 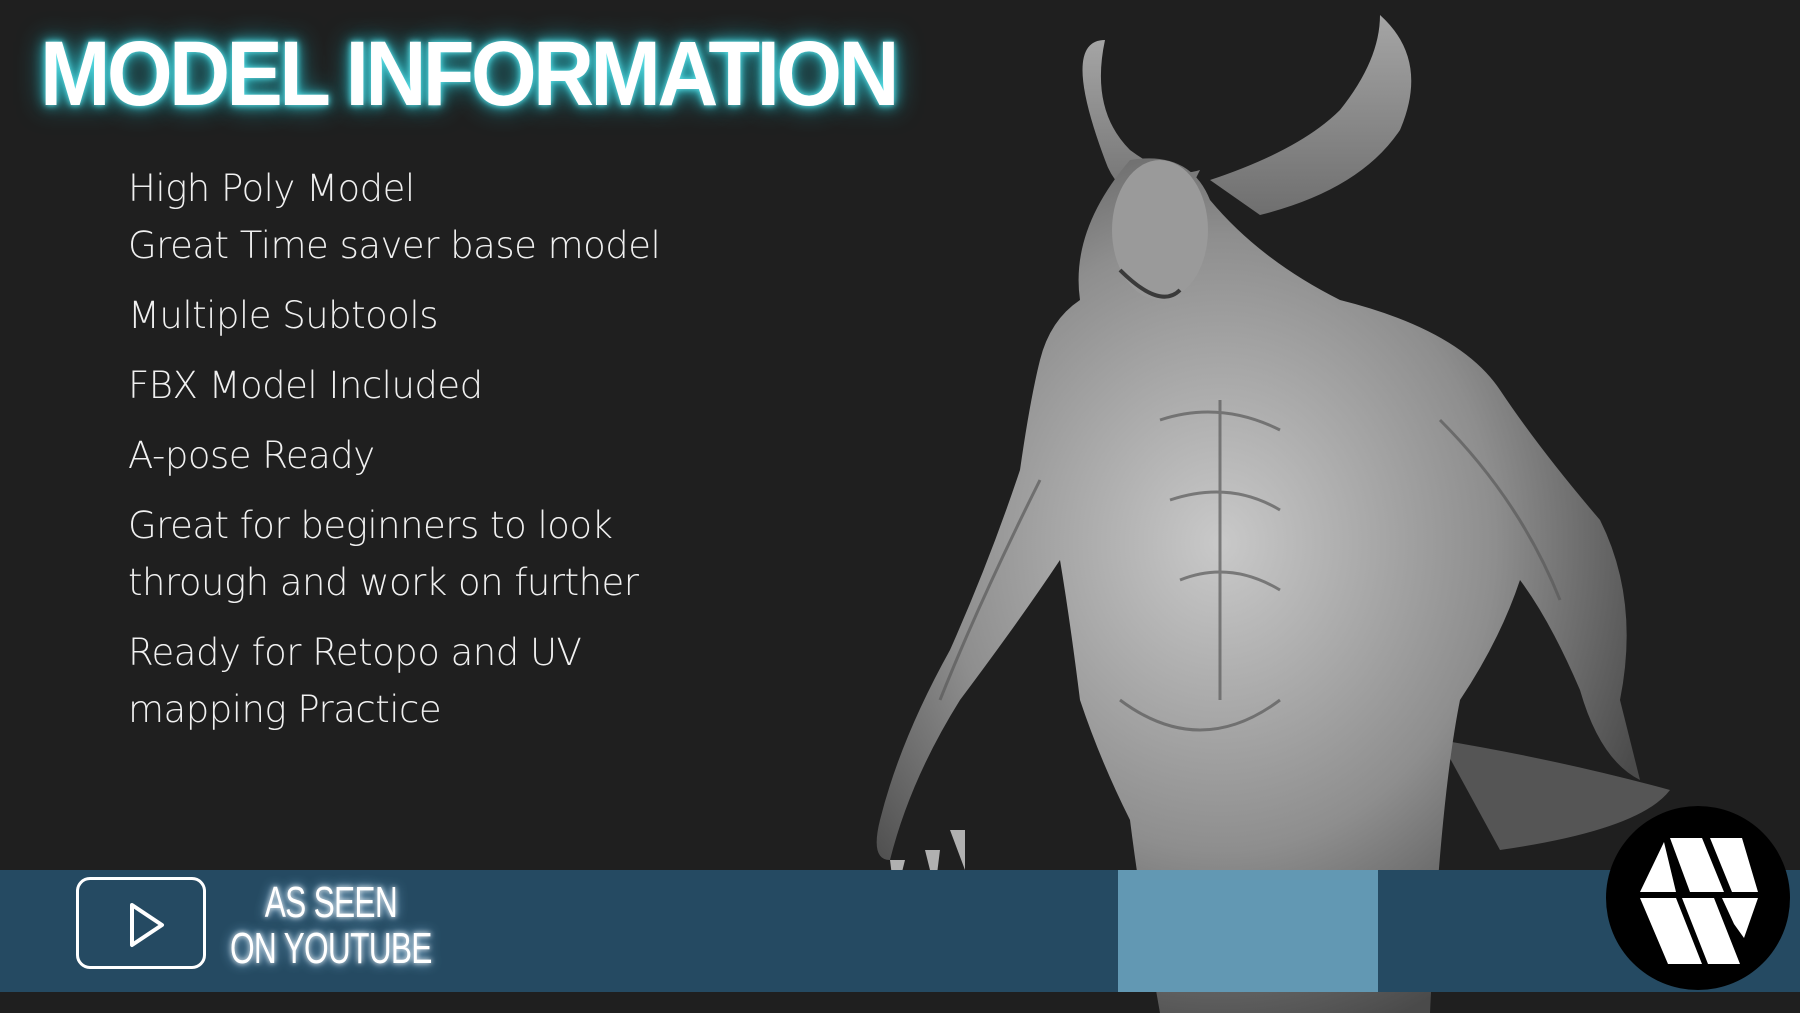 What do you see at coordinates (285, 709) in the screenshot?
I see `feature-item: mapping Practice` at bounding box center [285, 709].